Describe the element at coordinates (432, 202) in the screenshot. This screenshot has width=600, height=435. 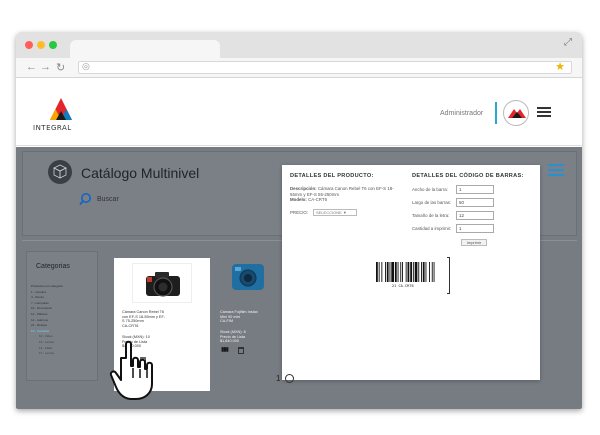
I see `bar-height-label: Largo de las barras:` at that location.